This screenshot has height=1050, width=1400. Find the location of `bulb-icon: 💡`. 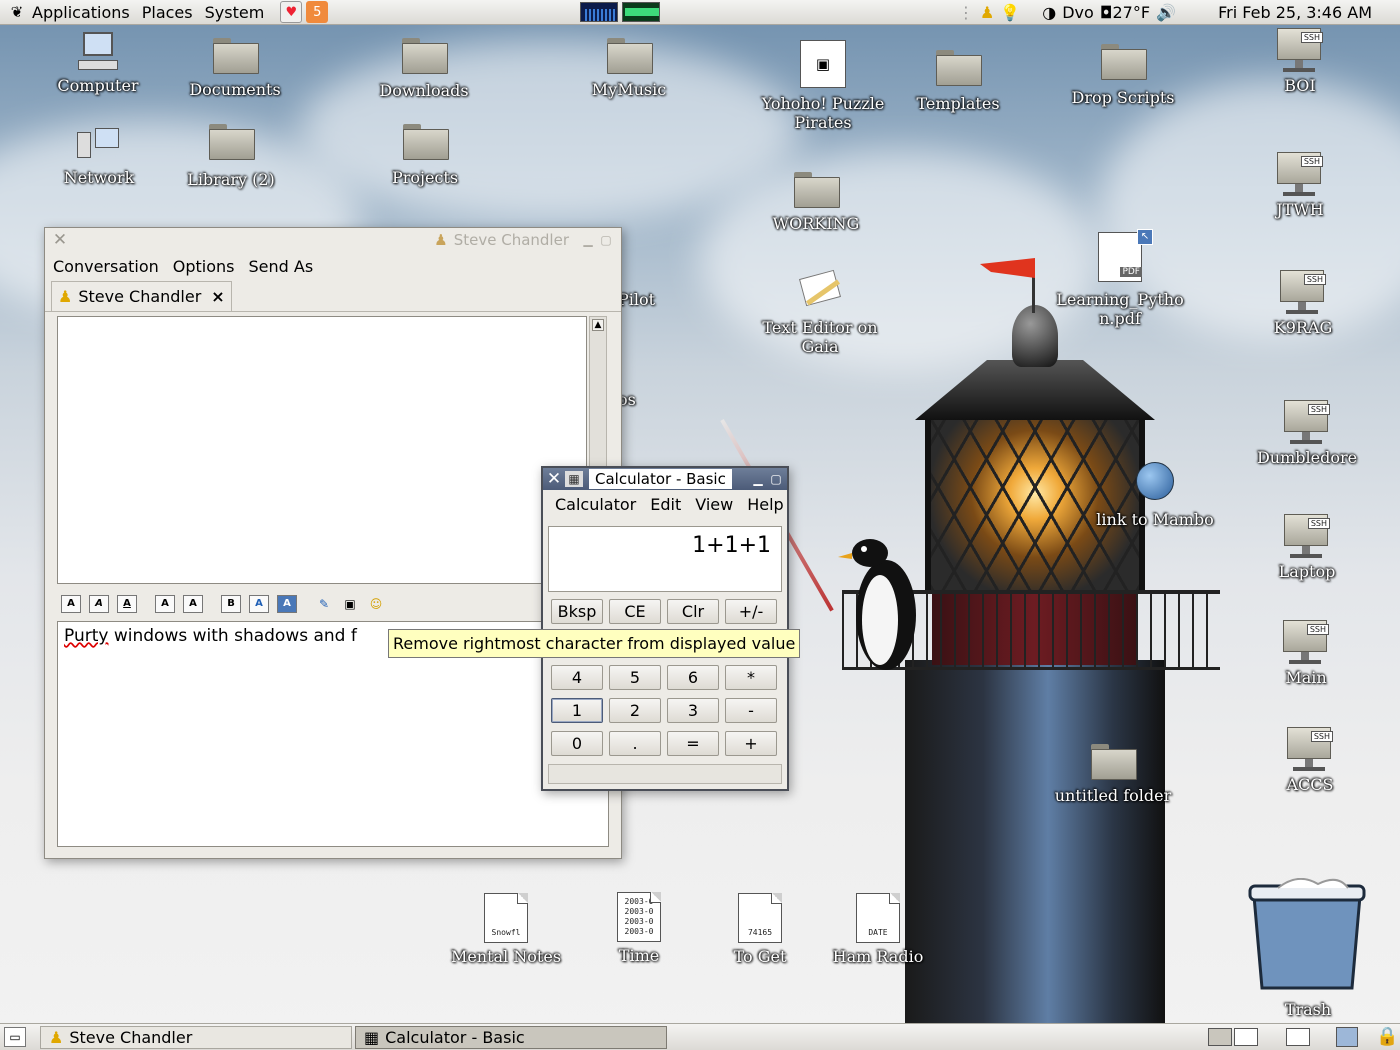

bulb-icon: 💡 is located at coordinates (1010, 12).